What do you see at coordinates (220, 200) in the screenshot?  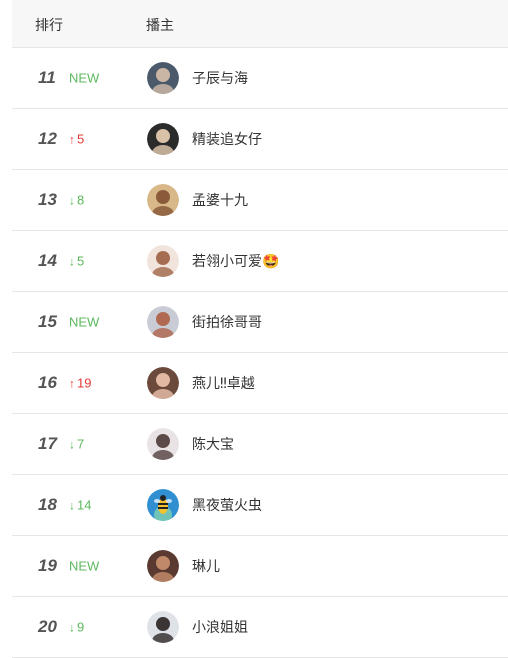 I see `streamer-name: 孟婆十九` at bounding box center [220, 200].